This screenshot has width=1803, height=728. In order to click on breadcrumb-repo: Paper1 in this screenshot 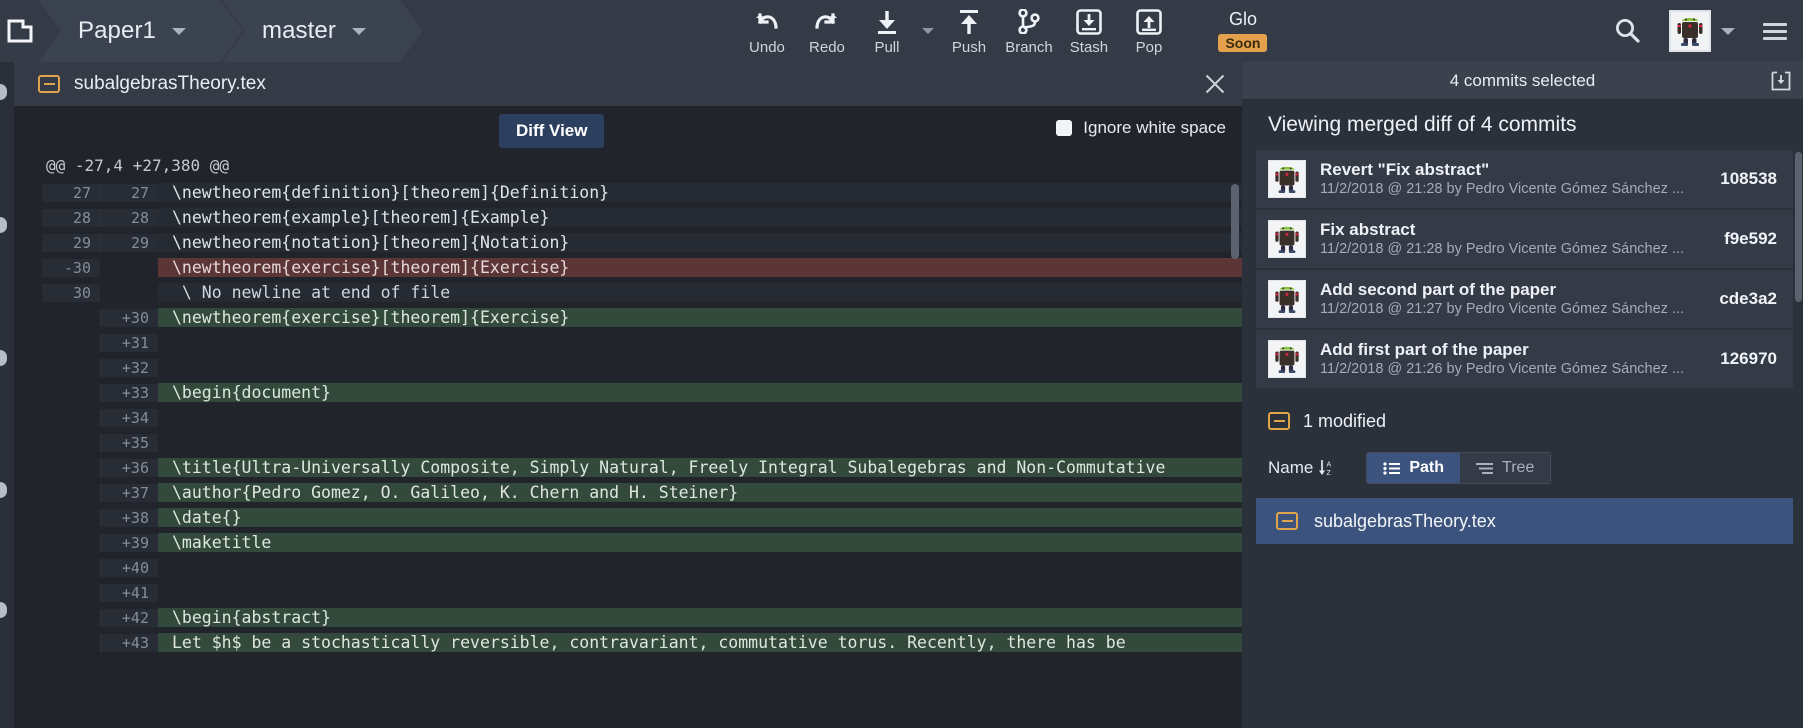, I will do `click(140, 31)`.